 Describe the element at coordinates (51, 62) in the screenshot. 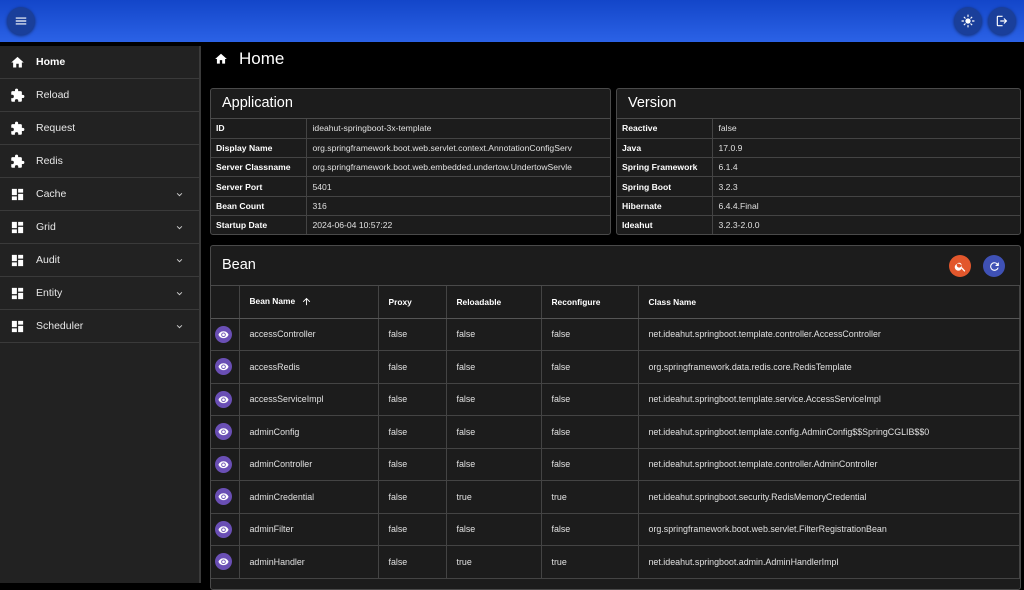

I see `sidebar-item-label: Home` at that location.